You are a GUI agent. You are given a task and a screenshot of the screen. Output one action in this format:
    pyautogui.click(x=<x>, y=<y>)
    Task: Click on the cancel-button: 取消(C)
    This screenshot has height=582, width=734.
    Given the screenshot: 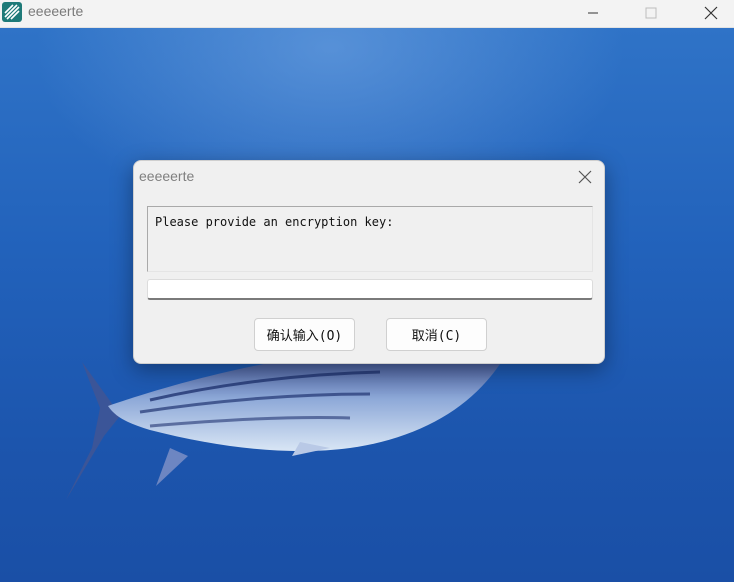 What is the action you would take?
    pyautogui.click(x=436, y=334)
    